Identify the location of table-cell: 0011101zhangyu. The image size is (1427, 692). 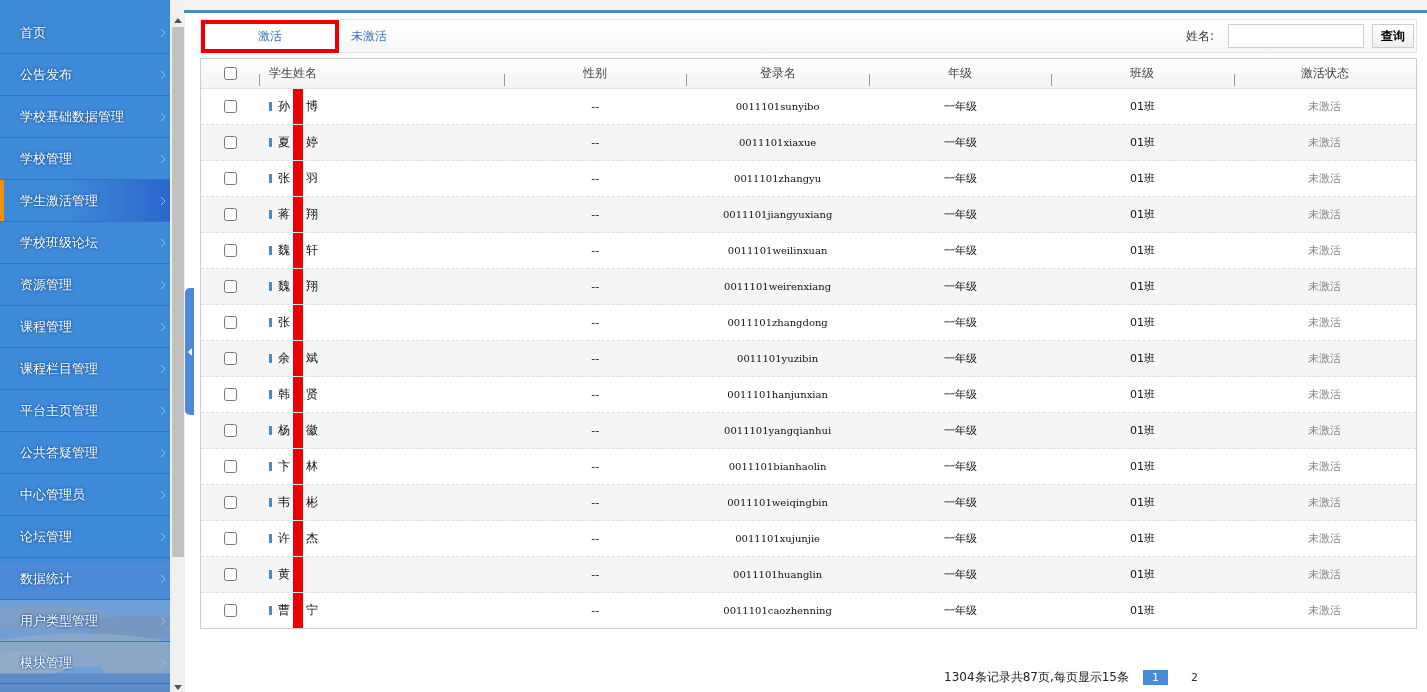
(778, 178).